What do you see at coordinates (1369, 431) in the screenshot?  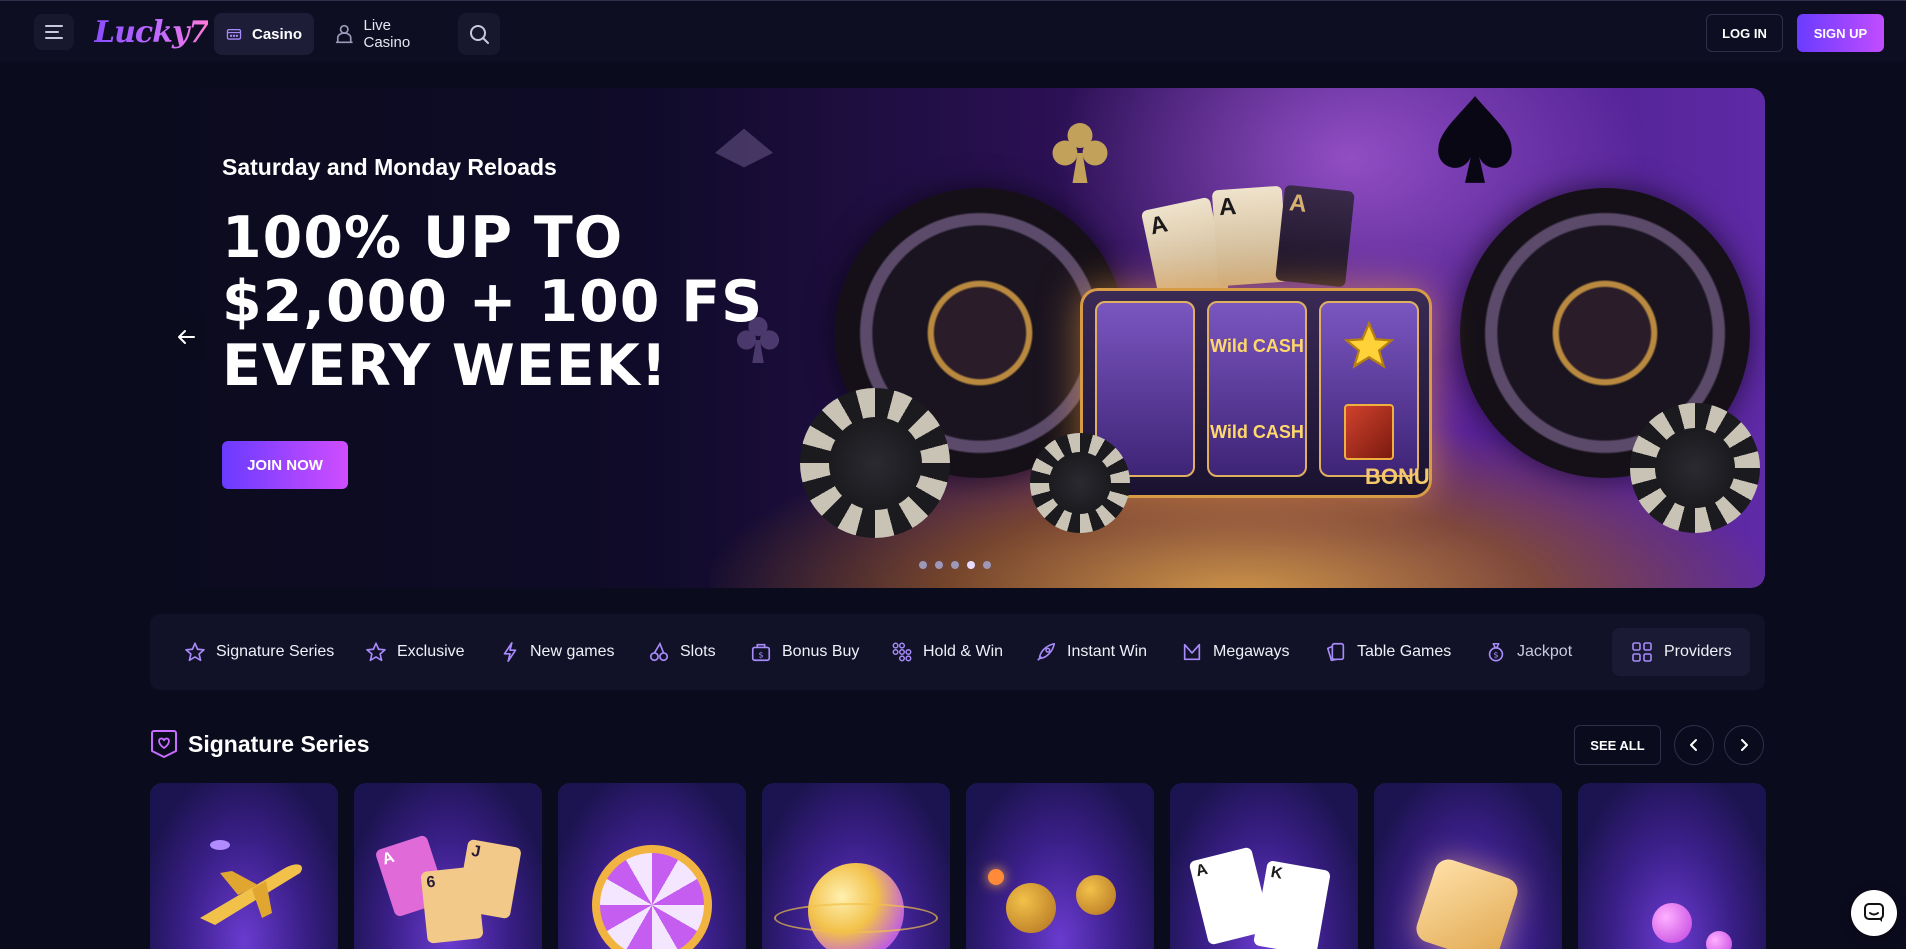 I see `book-icon` at bounding box center [1369, 431].